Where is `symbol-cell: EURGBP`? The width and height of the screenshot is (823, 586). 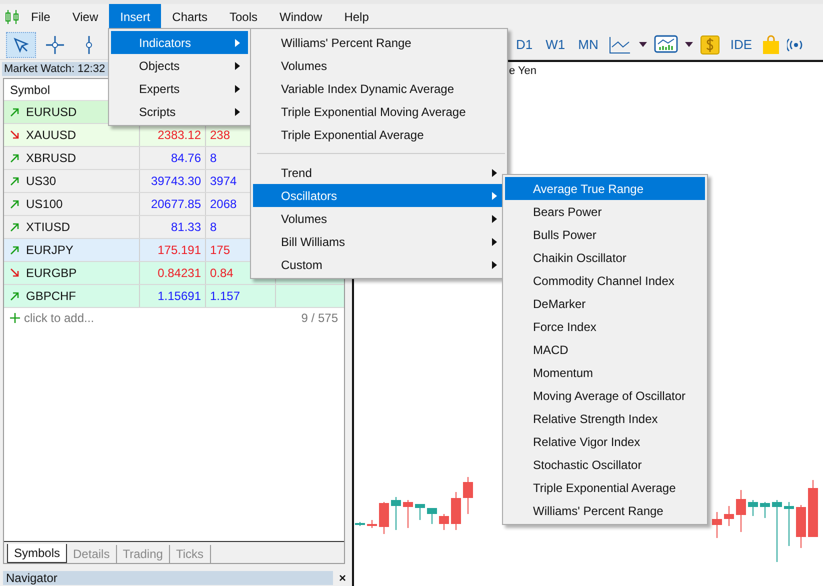 symbol-cell: EURGBP is located at coordinates (51, 273).